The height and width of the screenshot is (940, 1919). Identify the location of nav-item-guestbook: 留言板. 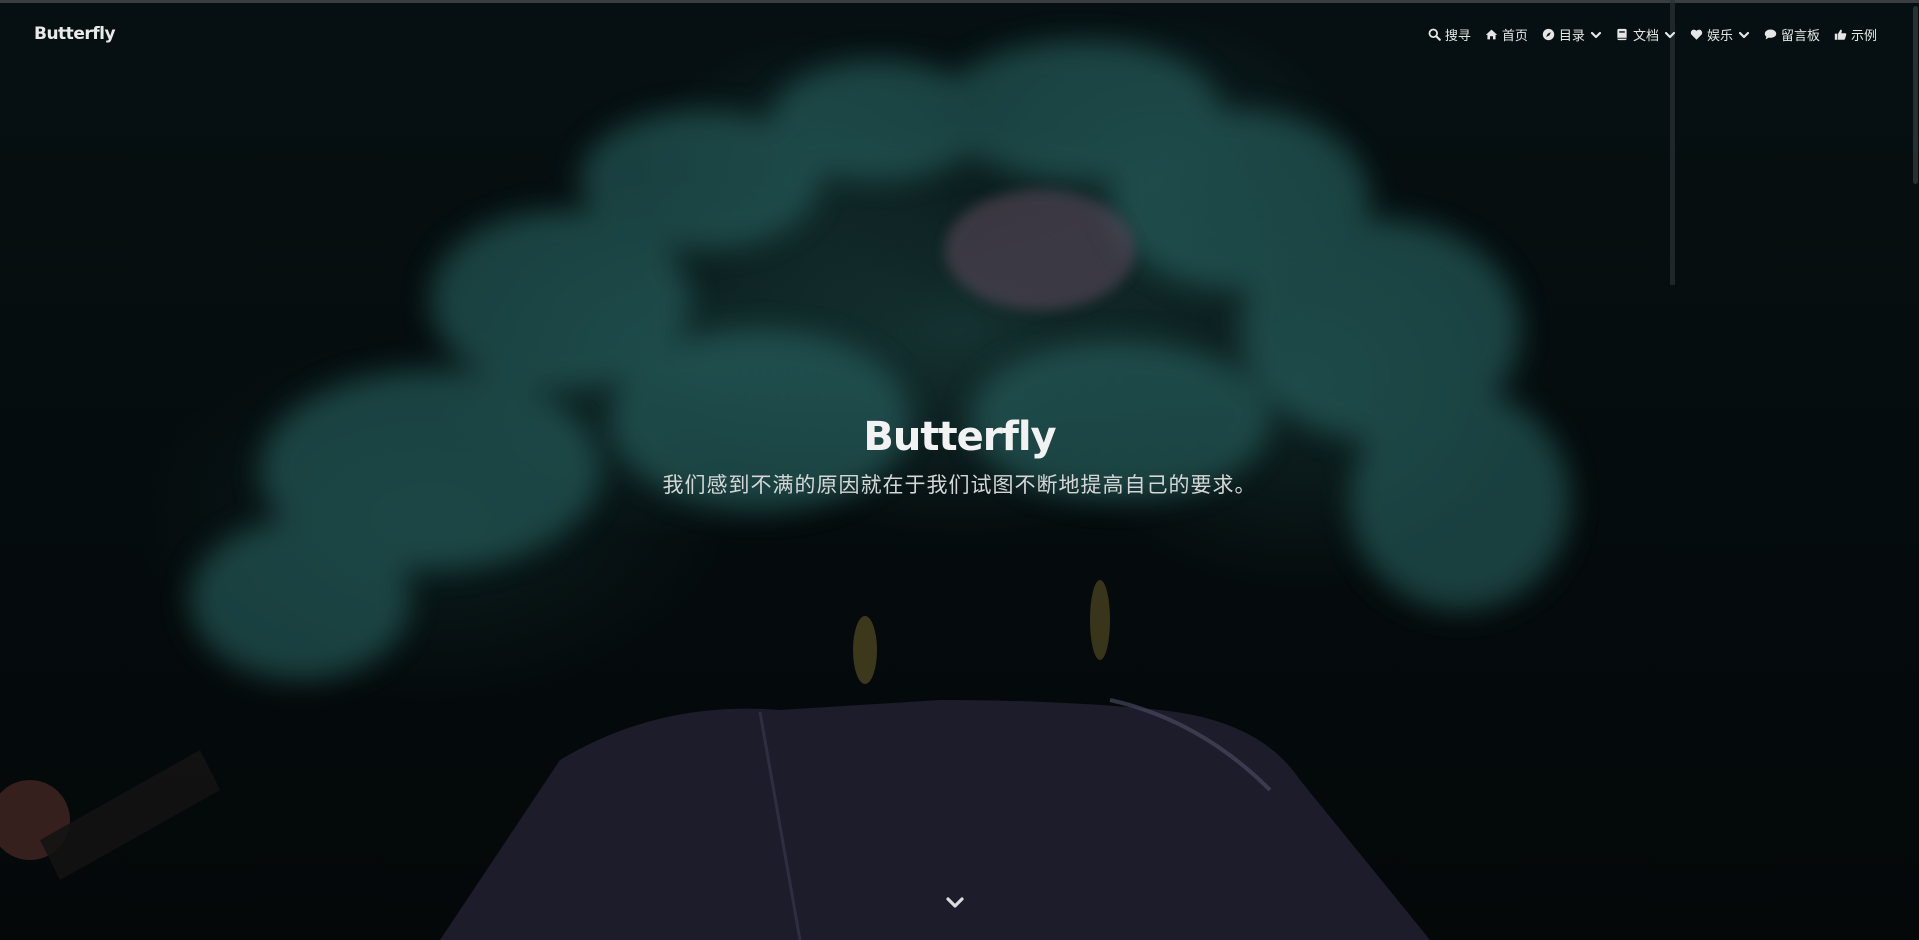
(1792, 34).